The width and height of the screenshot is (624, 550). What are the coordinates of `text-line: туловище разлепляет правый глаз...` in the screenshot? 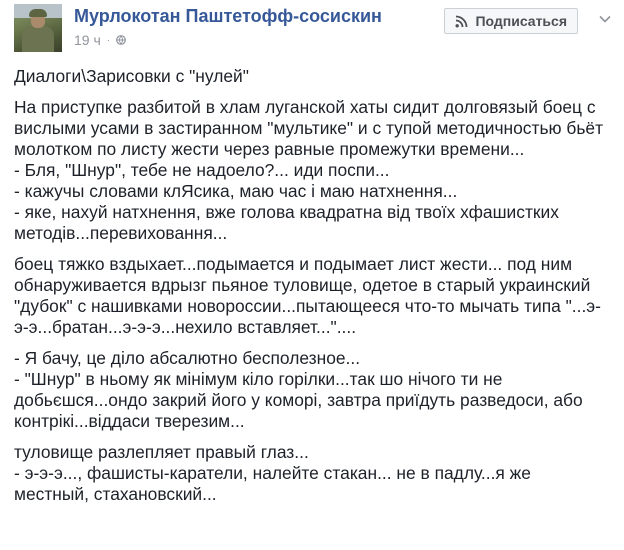 It's located at (161, 452).